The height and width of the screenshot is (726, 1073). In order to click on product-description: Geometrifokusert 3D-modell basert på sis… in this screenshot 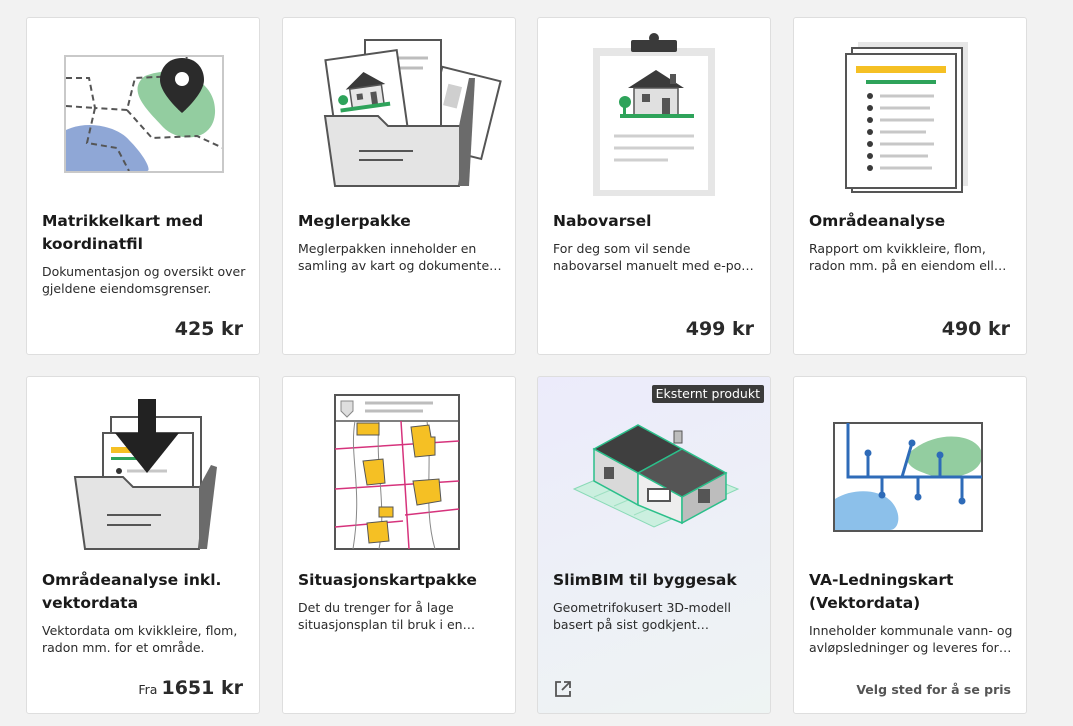, I will do `click(642, 616)`.